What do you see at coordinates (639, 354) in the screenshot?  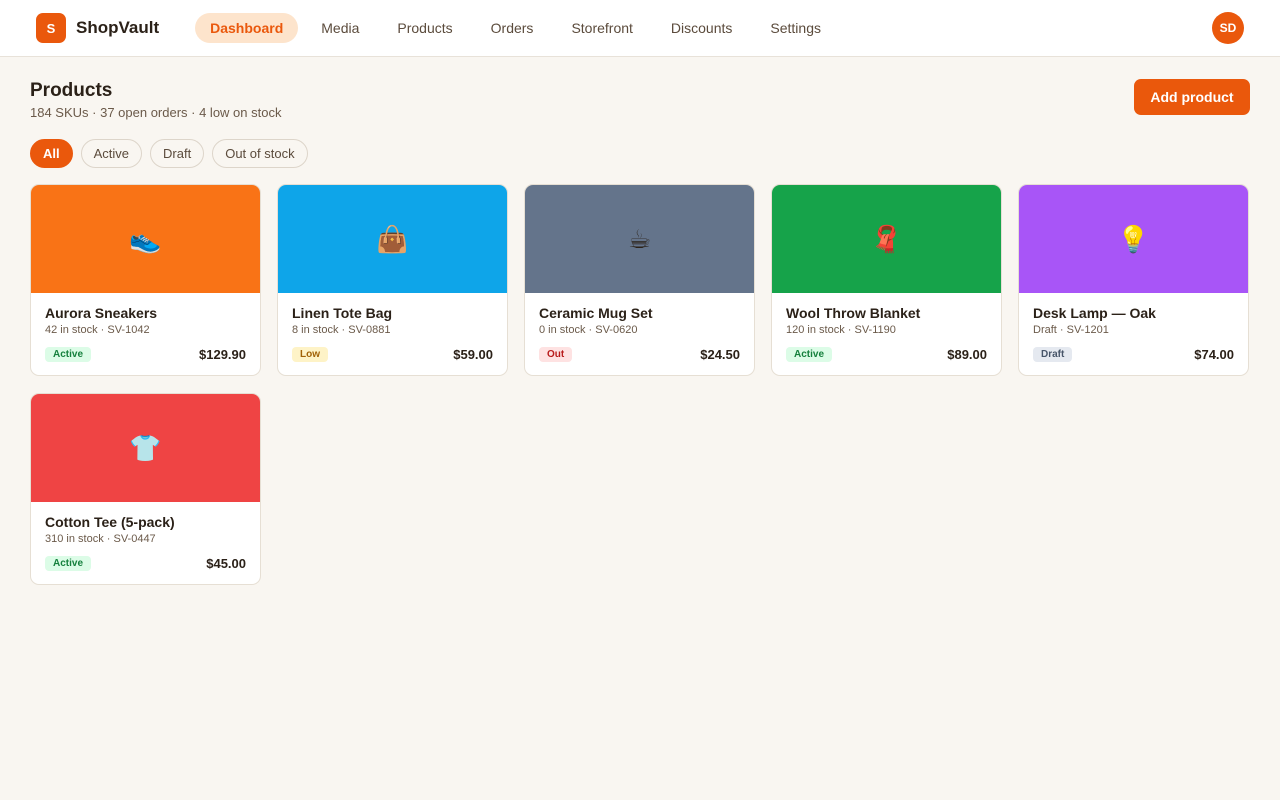 I see `product-footer: Out $24.50` at bounding box center [639, 354].